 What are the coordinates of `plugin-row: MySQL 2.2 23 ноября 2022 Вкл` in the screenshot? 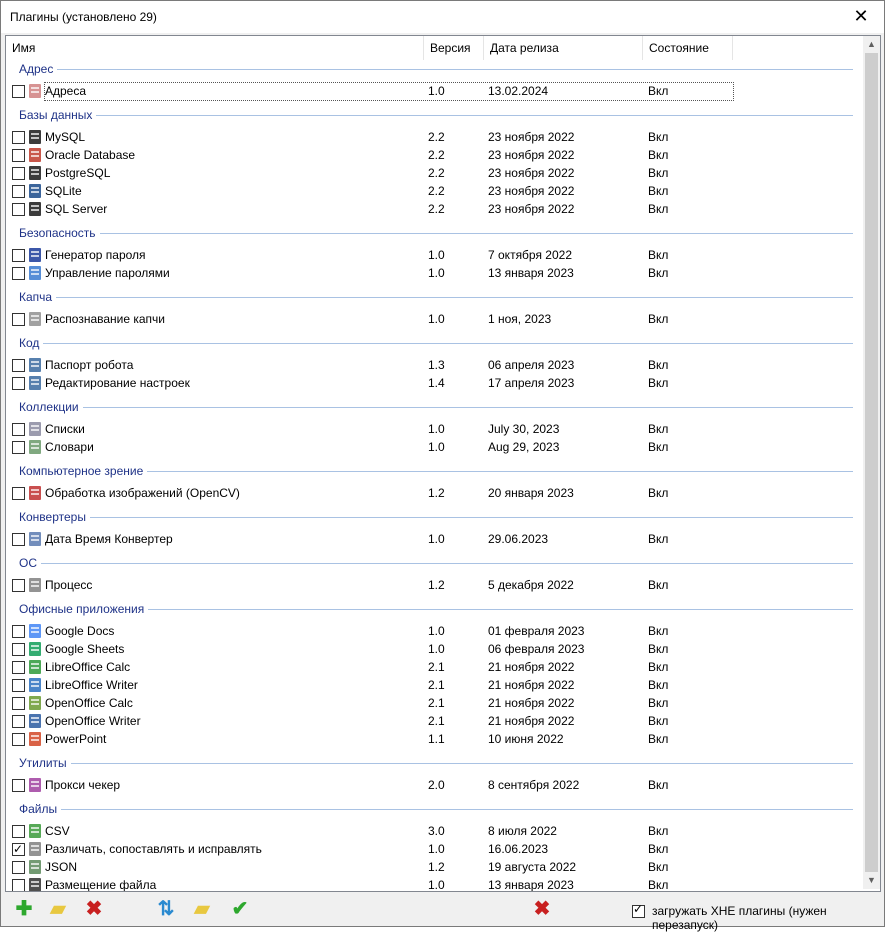 It's located at (434, 137).